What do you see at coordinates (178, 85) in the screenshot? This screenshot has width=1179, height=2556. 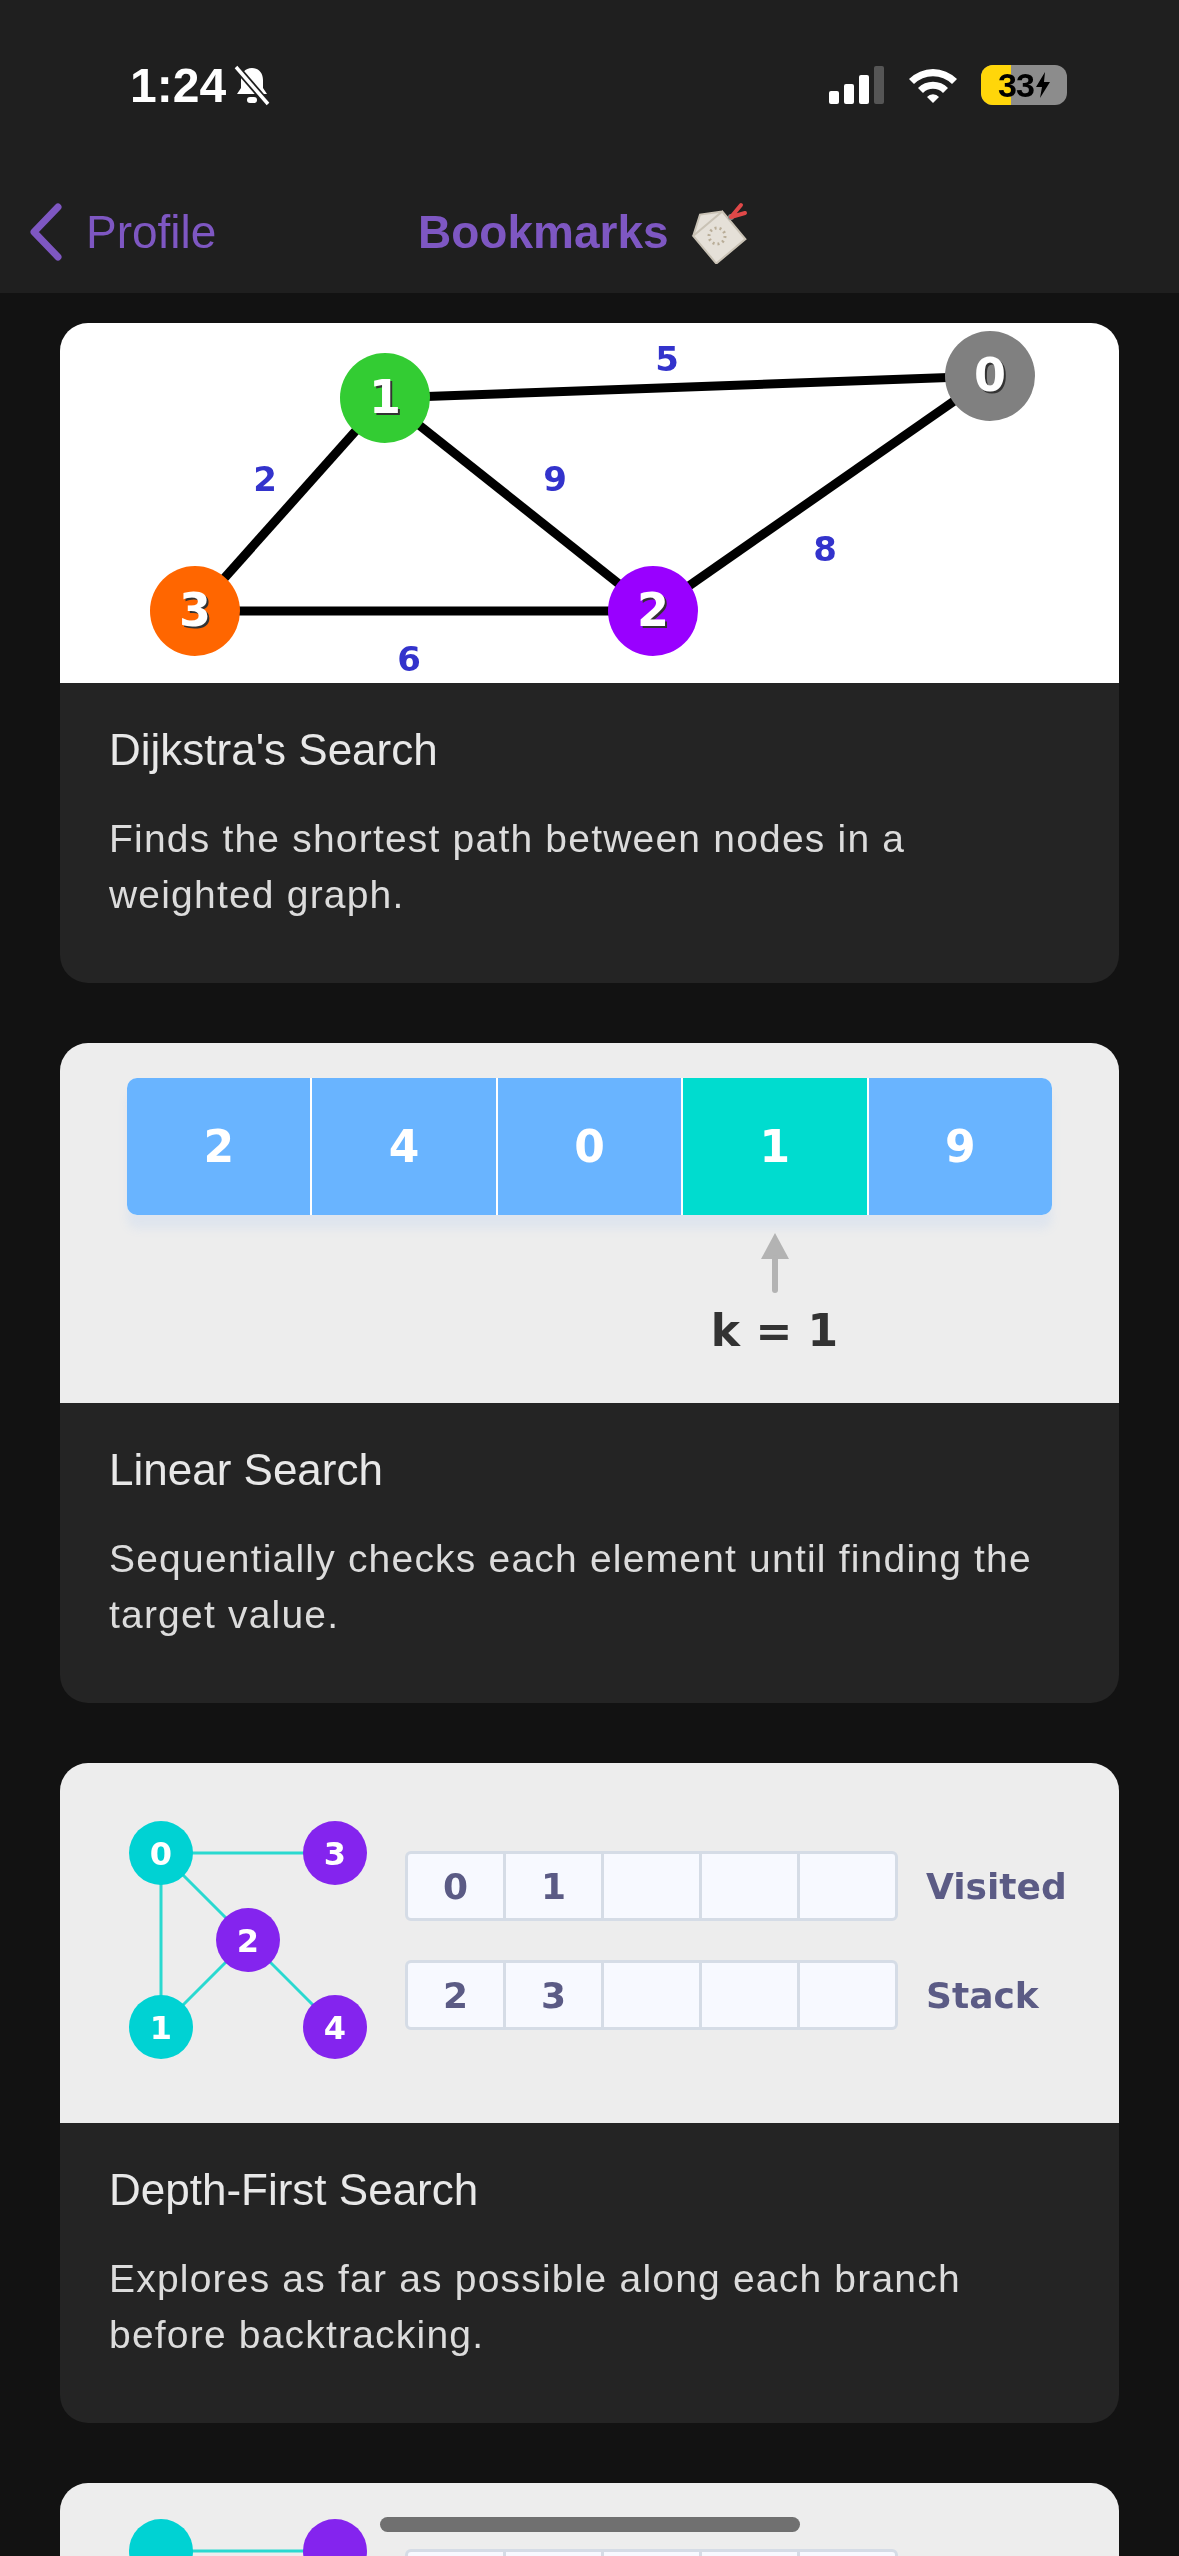 I see `status-time: 1:24` at bounding box center [178, 85].